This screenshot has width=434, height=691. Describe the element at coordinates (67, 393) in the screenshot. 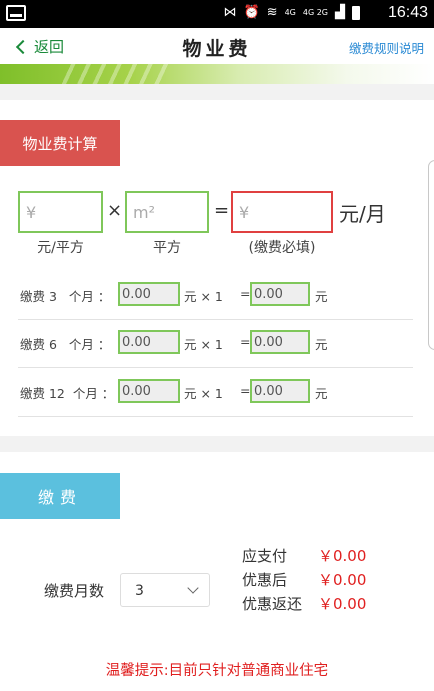

I see `row-label: 缴费 12 个月 ：` at that location.